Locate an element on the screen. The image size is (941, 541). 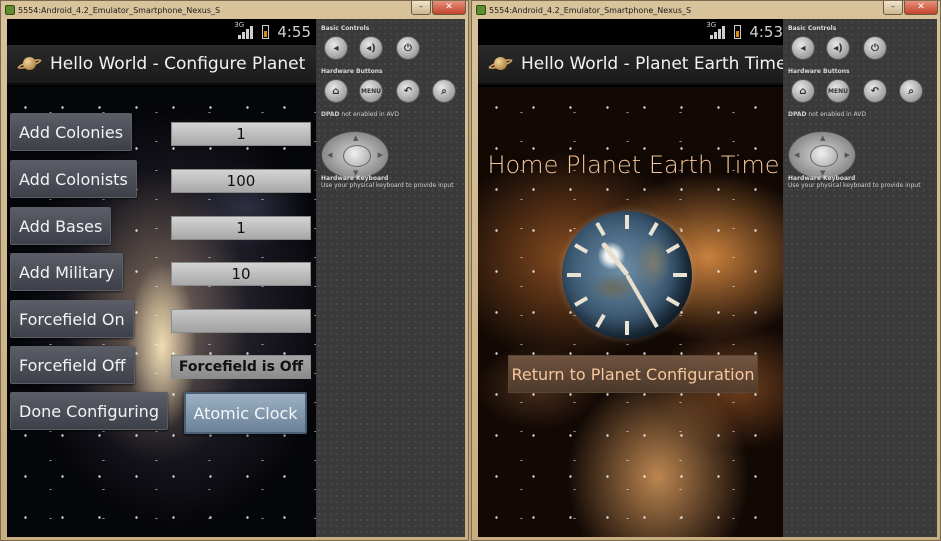
done-configuring-button: Done Configuring is located at coordinates (89, 411).